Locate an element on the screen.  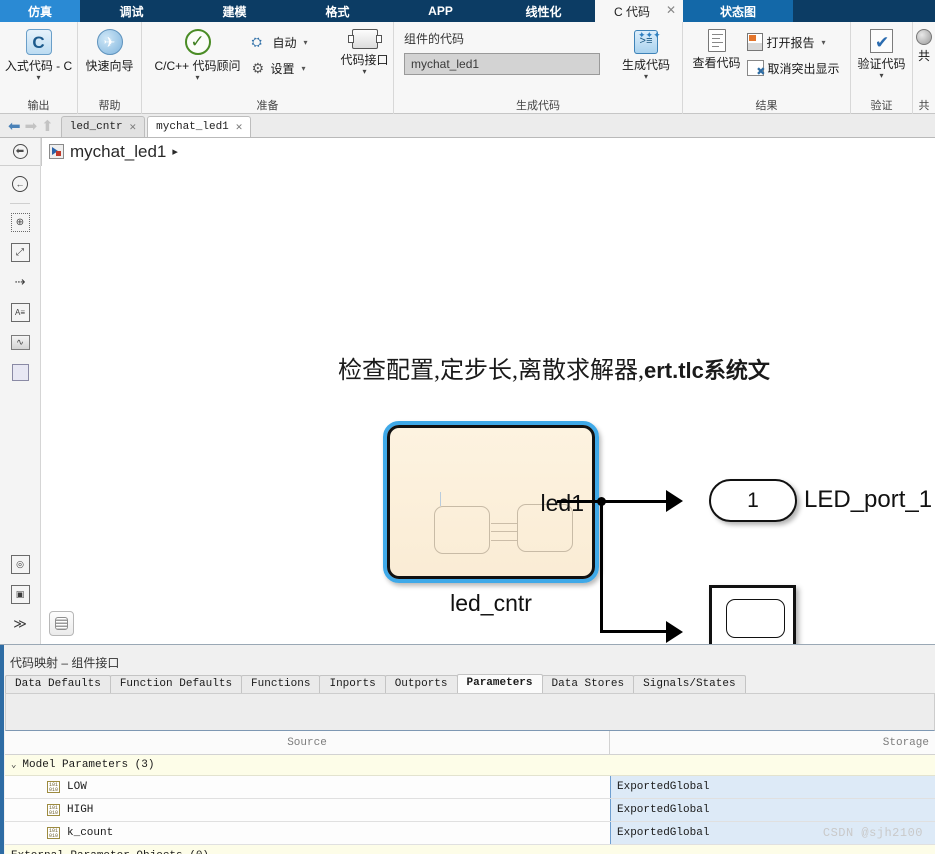
row-source-label: HIGH is located at coordinates (80, 810).